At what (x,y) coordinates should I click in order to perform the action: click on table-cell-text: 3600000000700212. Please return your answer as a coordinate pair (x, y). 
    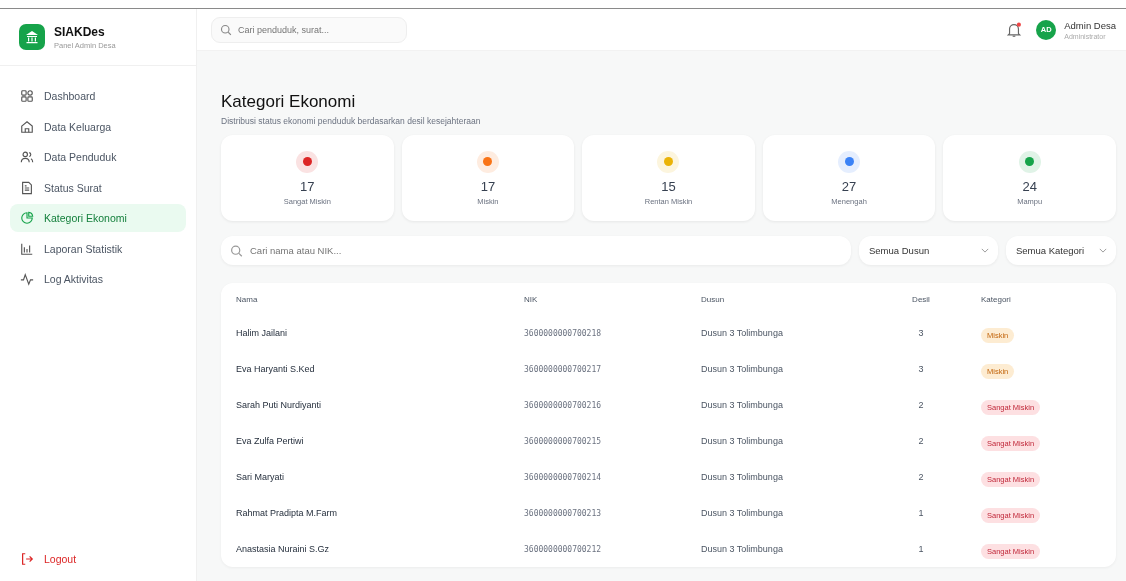
    Looking at the image, I should click on (563, 549).